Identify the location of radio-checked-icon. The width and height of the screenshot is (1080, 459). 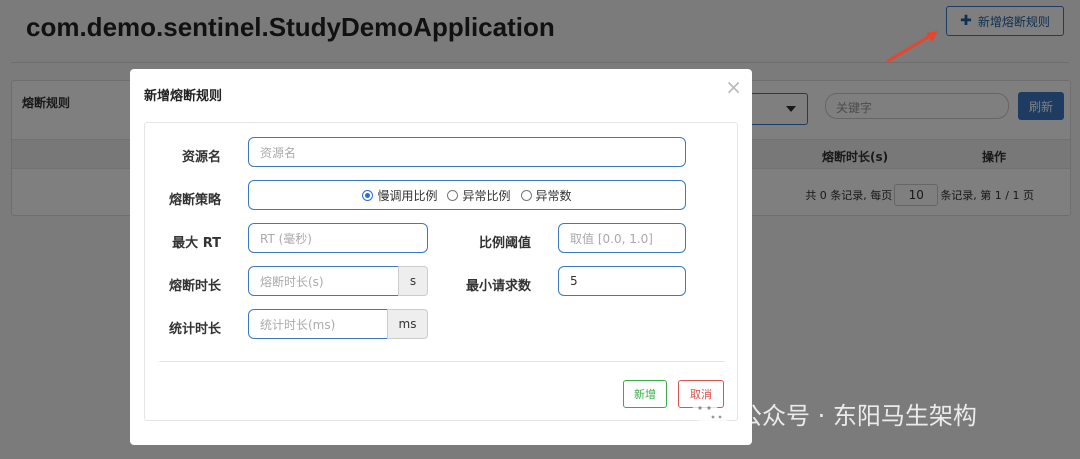
(368, 195).